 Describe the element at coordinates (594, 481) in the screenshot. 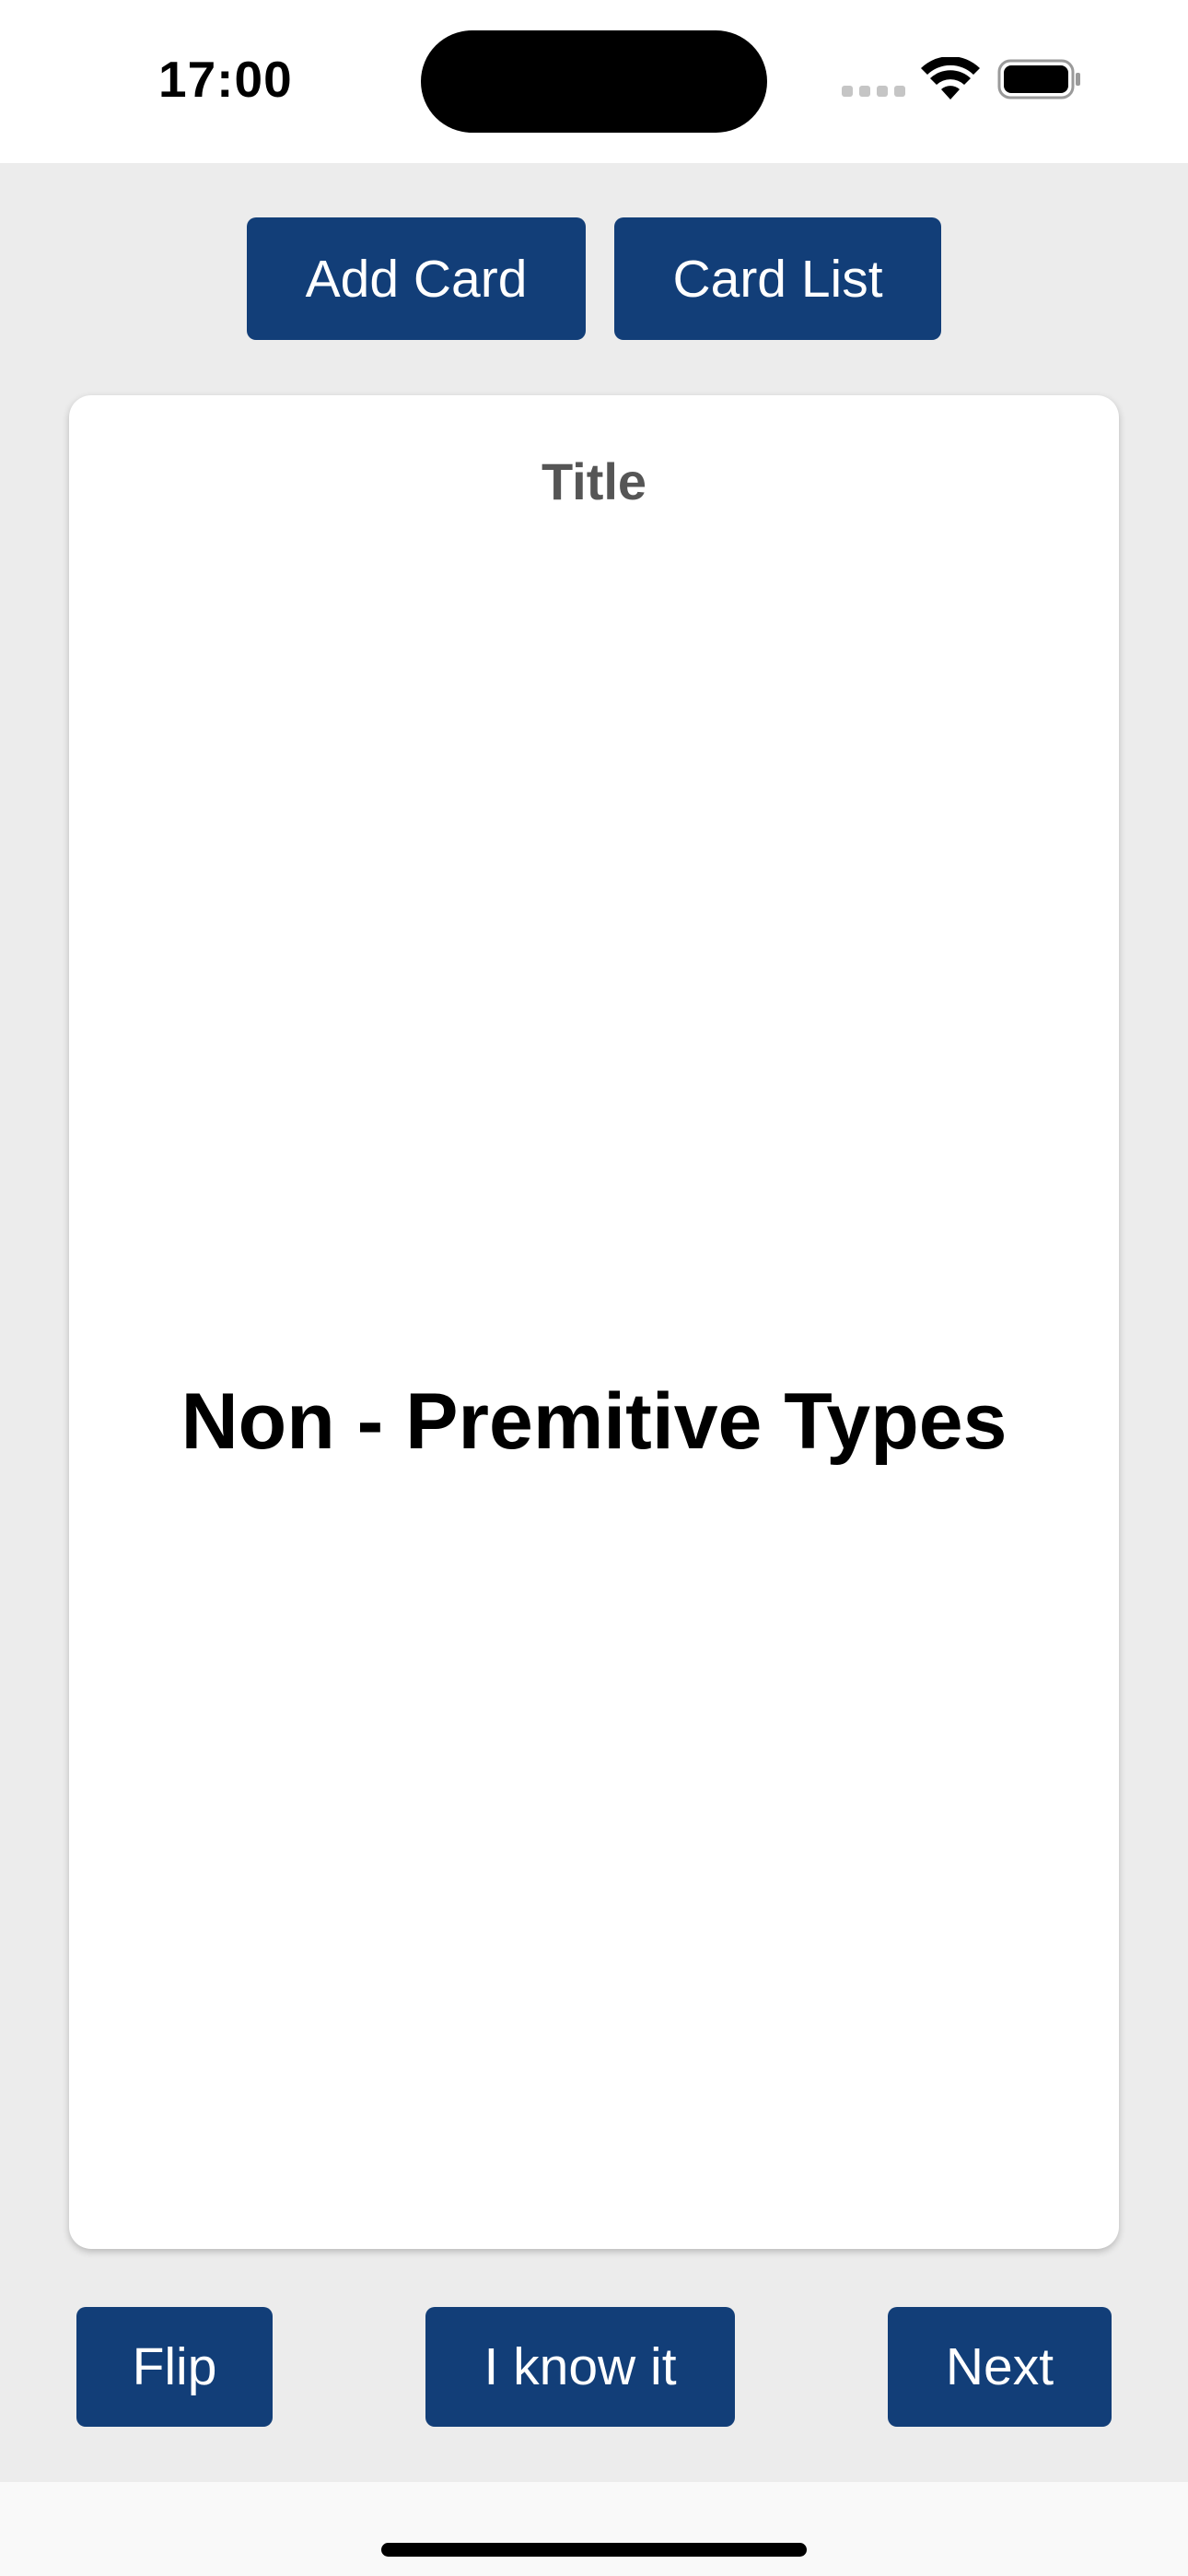

I see `card-title: Title` at that location.